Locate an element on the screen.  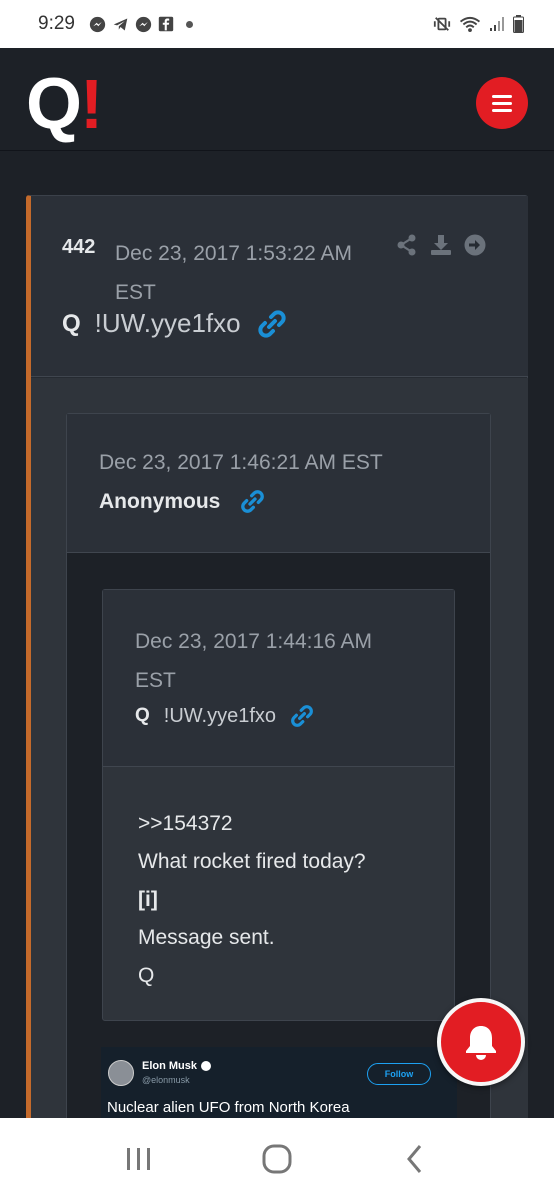
tweet-author-name: Elon Musk is located at coordinates (170, 1066).